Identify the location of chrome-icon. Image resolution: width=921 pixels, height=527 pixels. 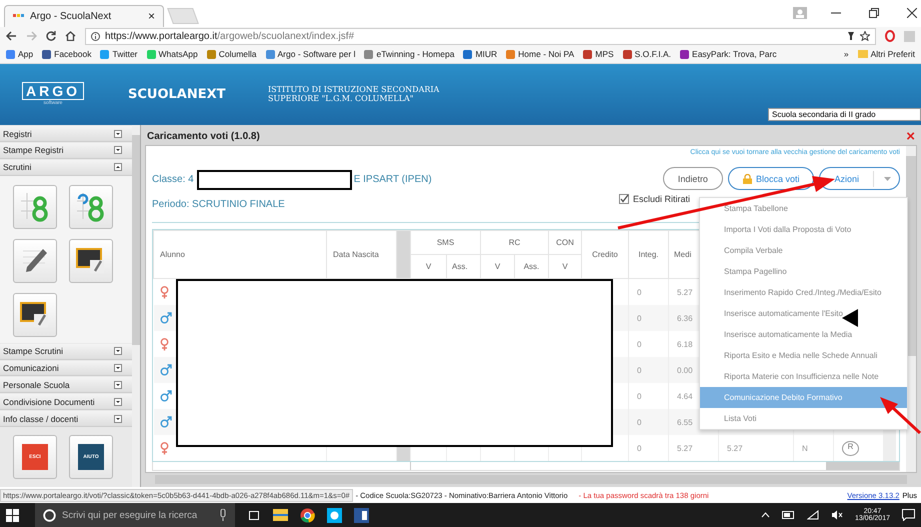
(307, 515).